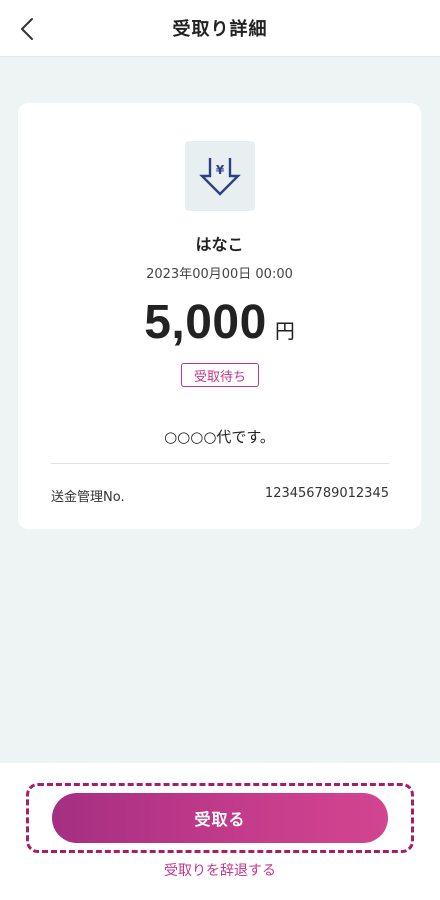 This screenshot has width=440, height=900. I want to click on amount-row: 5,000 円, so click(219, 322).